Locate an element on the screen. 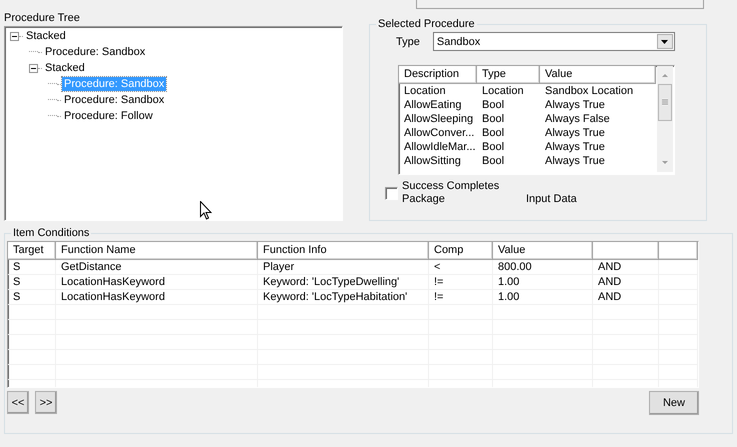 The width and height of the screenshot is (737, 447). checkbox is located at coordinates (391, 193).